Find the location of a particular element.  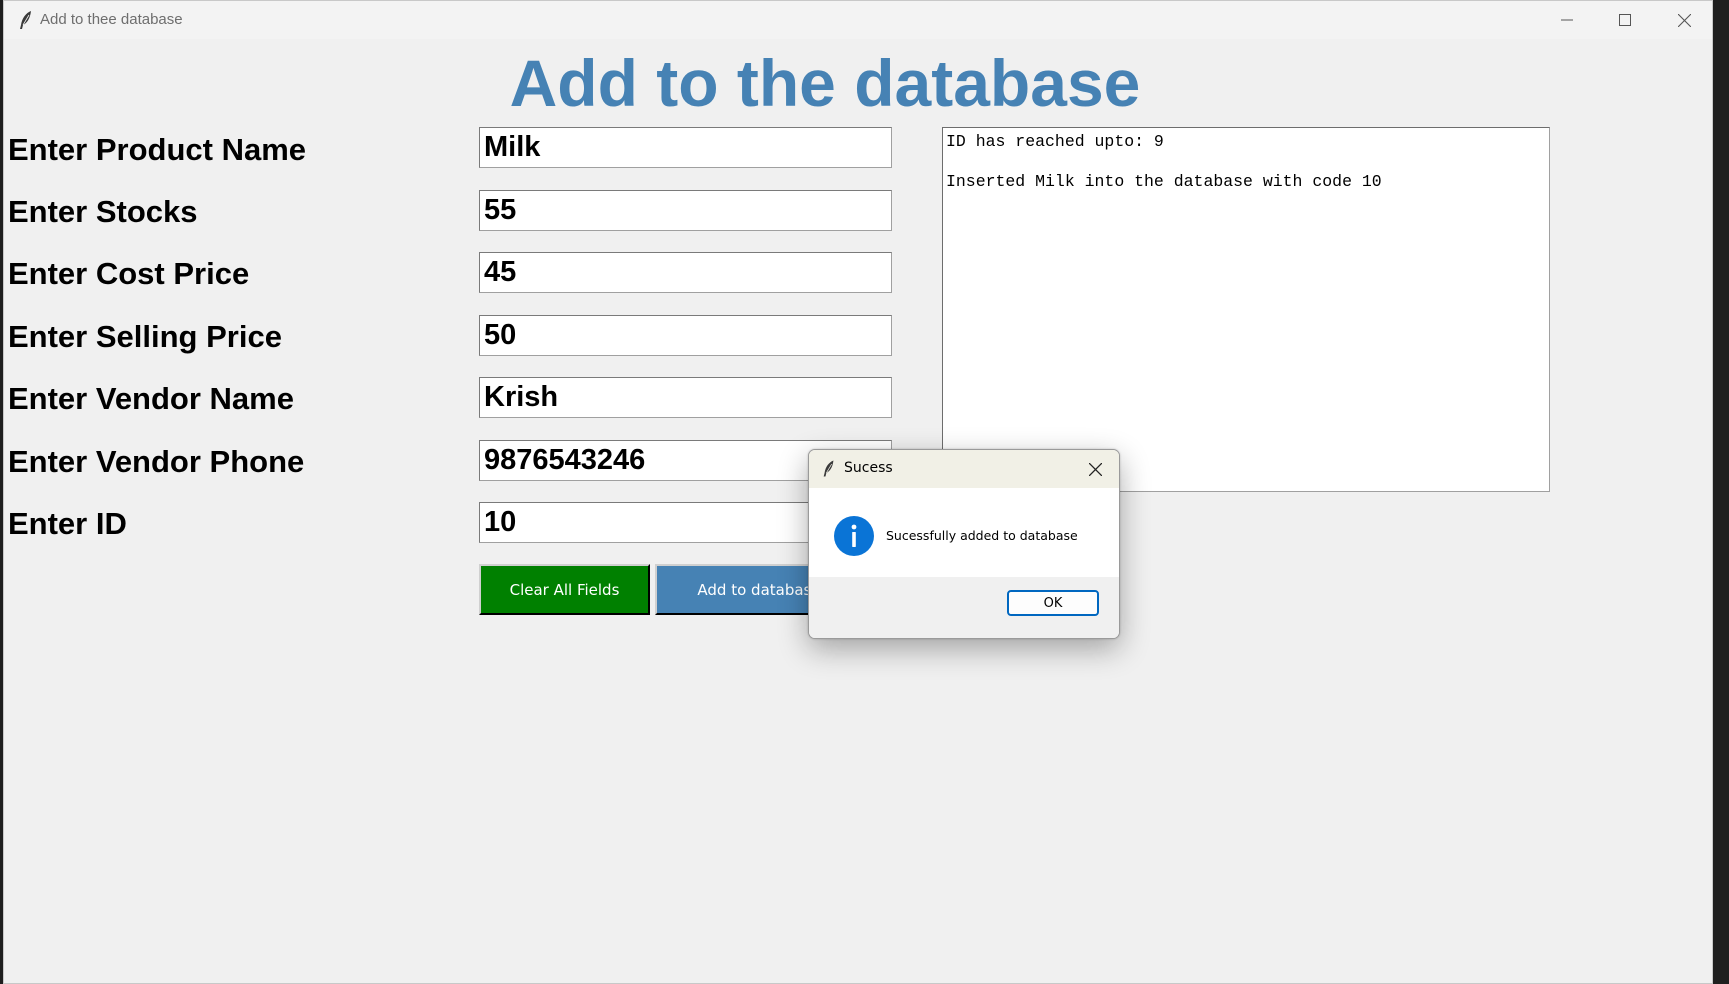

maximize-icon is located at coordinates (1625, 20).